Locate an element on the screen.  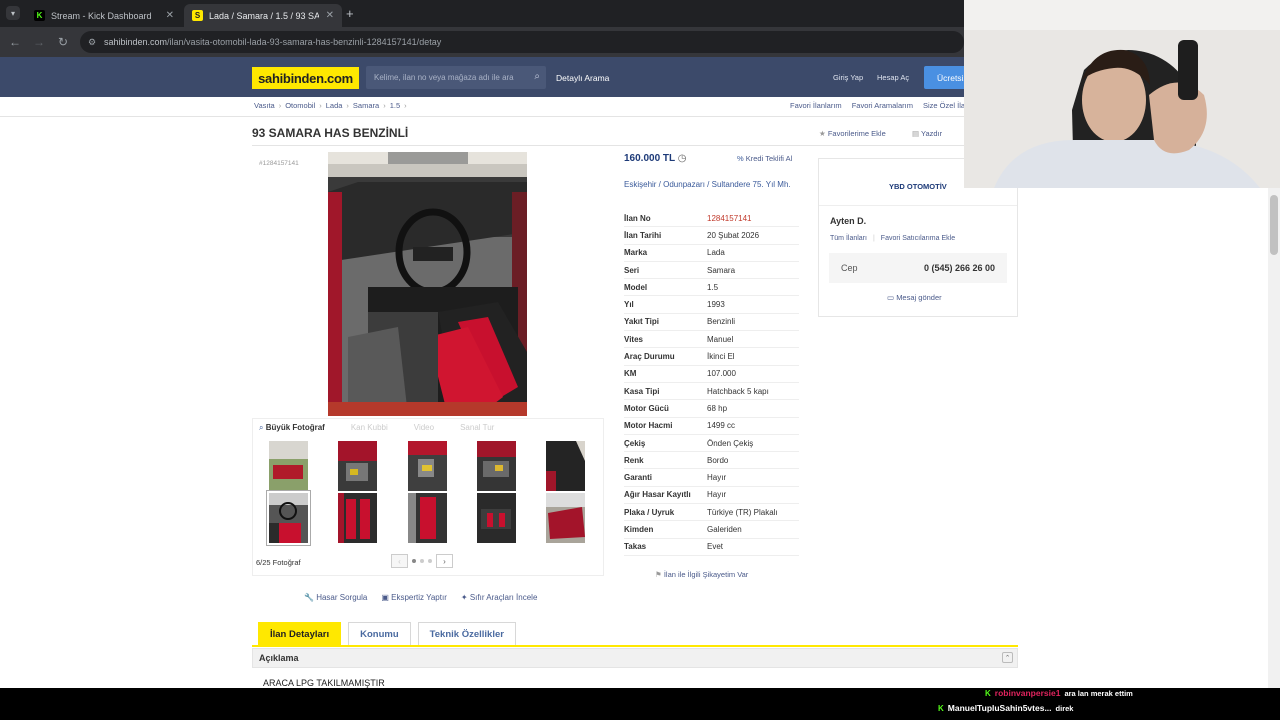
print-link: ▤ Yazdır is located at coordinates (927, 133).